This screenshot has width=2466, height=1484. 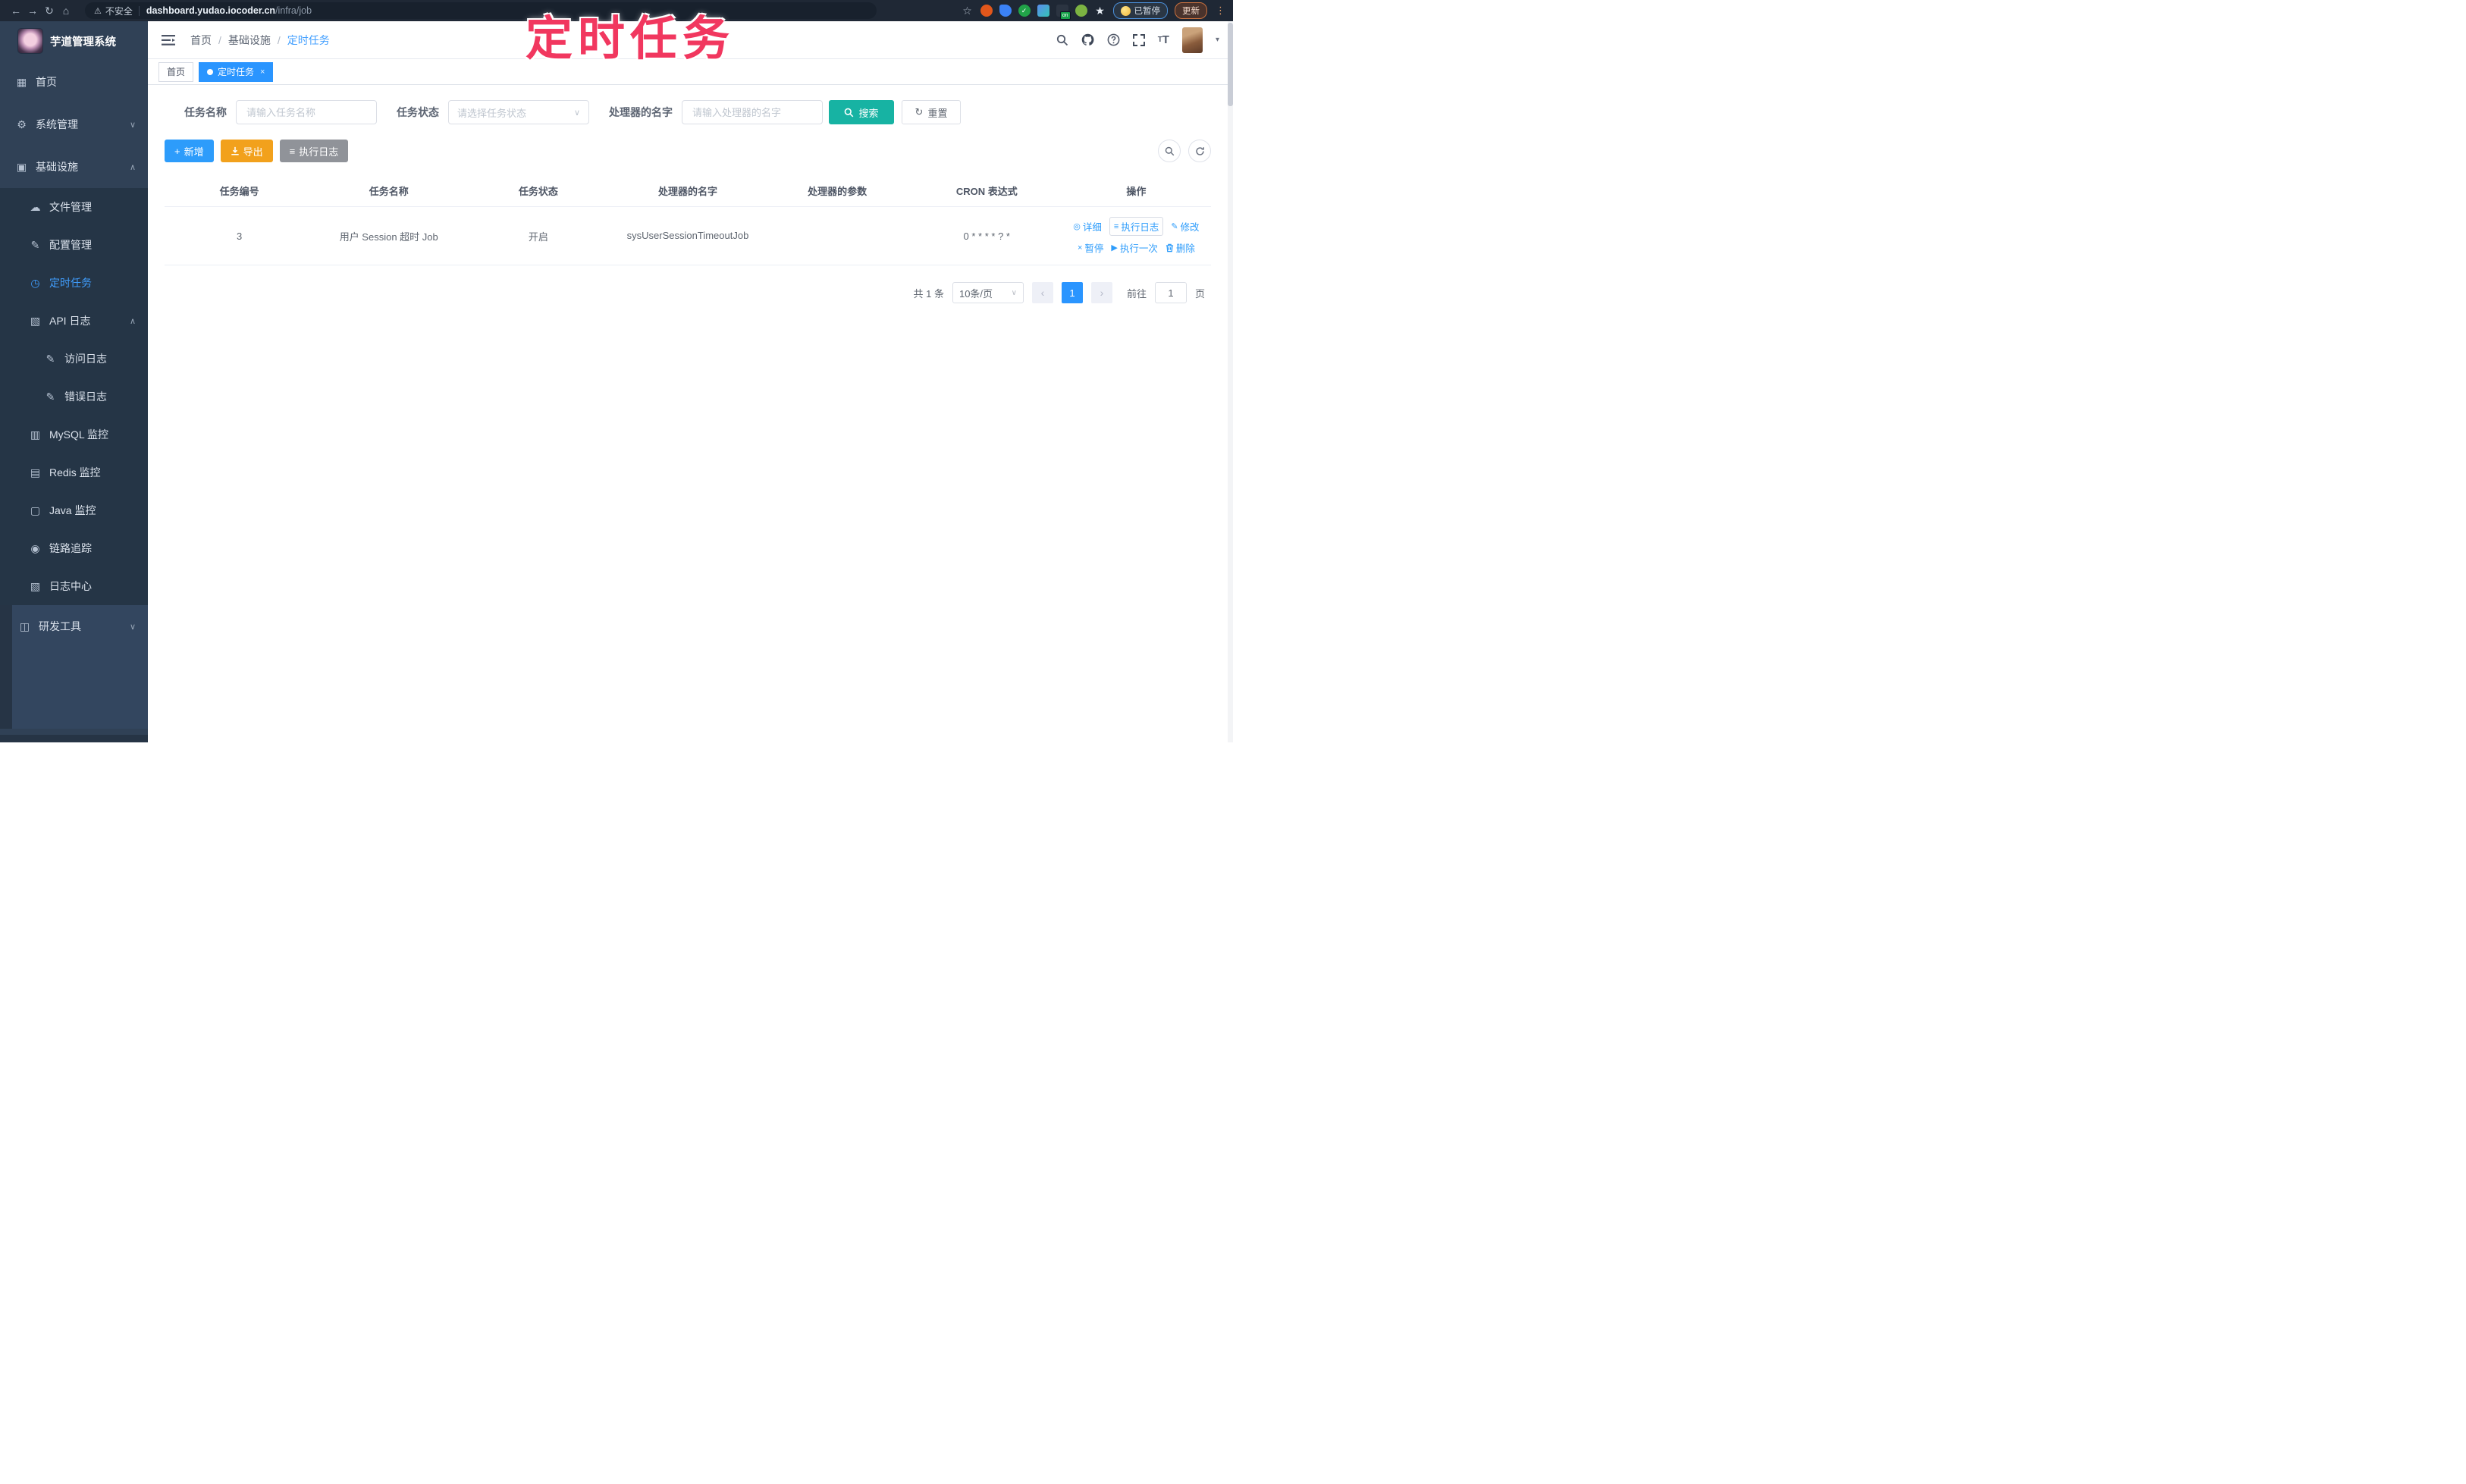 I want to click on row-exec-log-link: ≡ 执行日志, so click(x=1136, y=226).